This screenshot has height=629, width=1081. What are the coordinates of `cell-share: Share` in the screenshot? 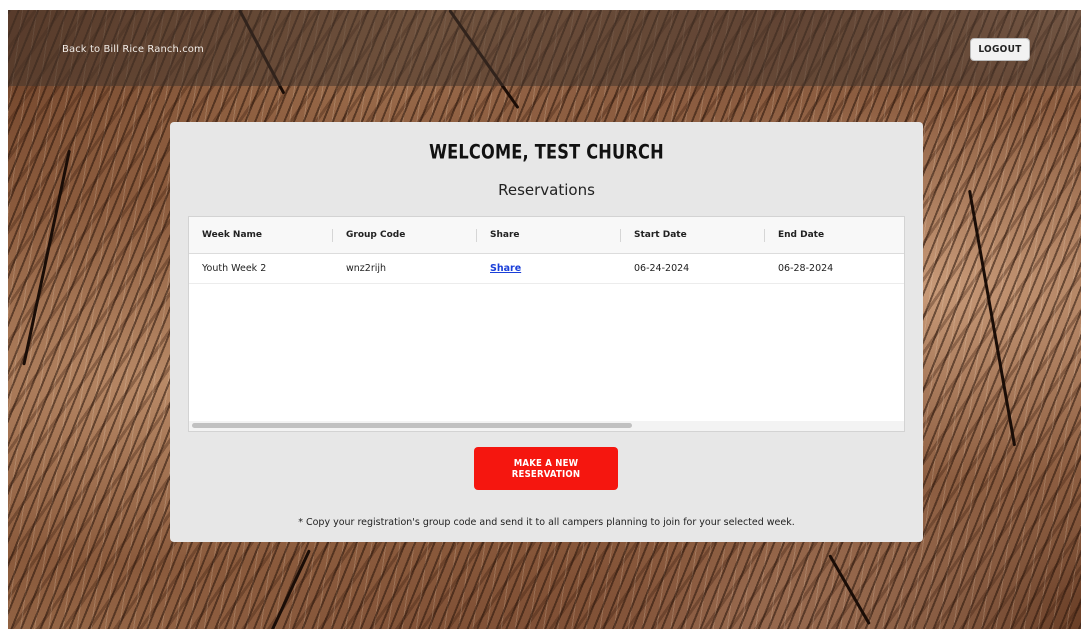 It's located at (505, 268).